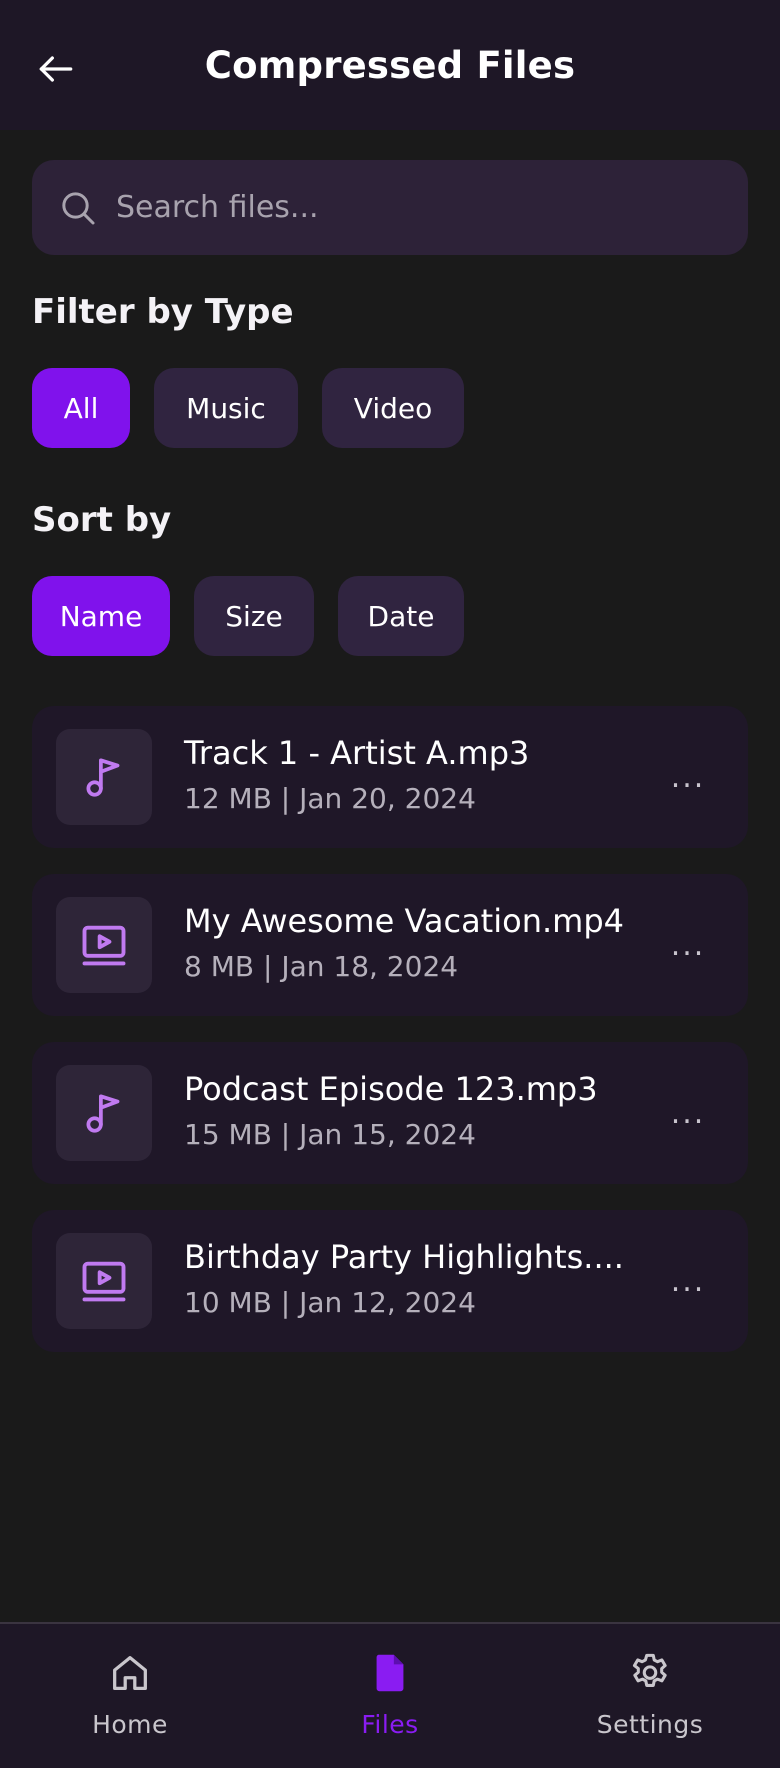 Image resolution: width=780 pixels, height=1768 pixels. What do you see at coordinates (81, 408) in the screenshot?
I see `filter-chip-all: All` at bounding box center [81, 408].